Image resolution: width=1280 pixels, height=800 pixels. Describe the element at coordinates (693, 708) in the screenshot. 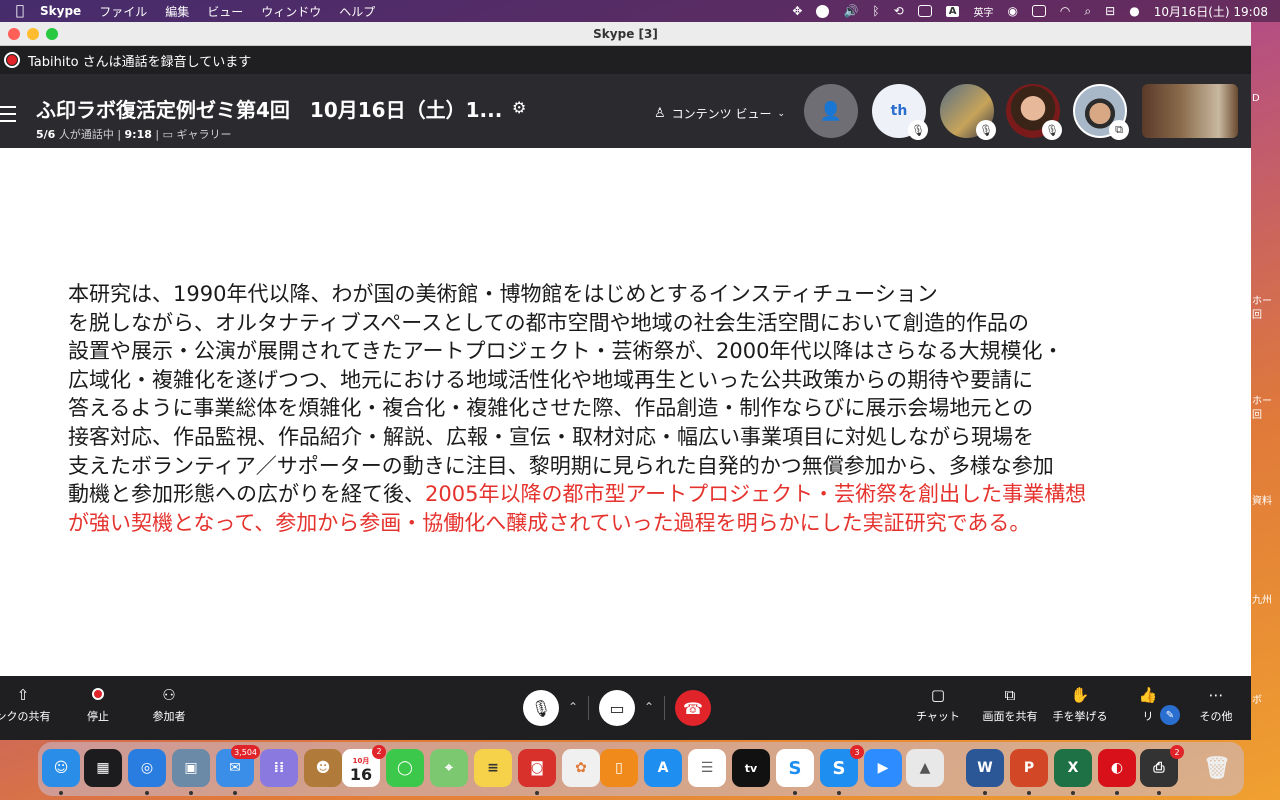

I see `end-call-button: ☎` at that location.